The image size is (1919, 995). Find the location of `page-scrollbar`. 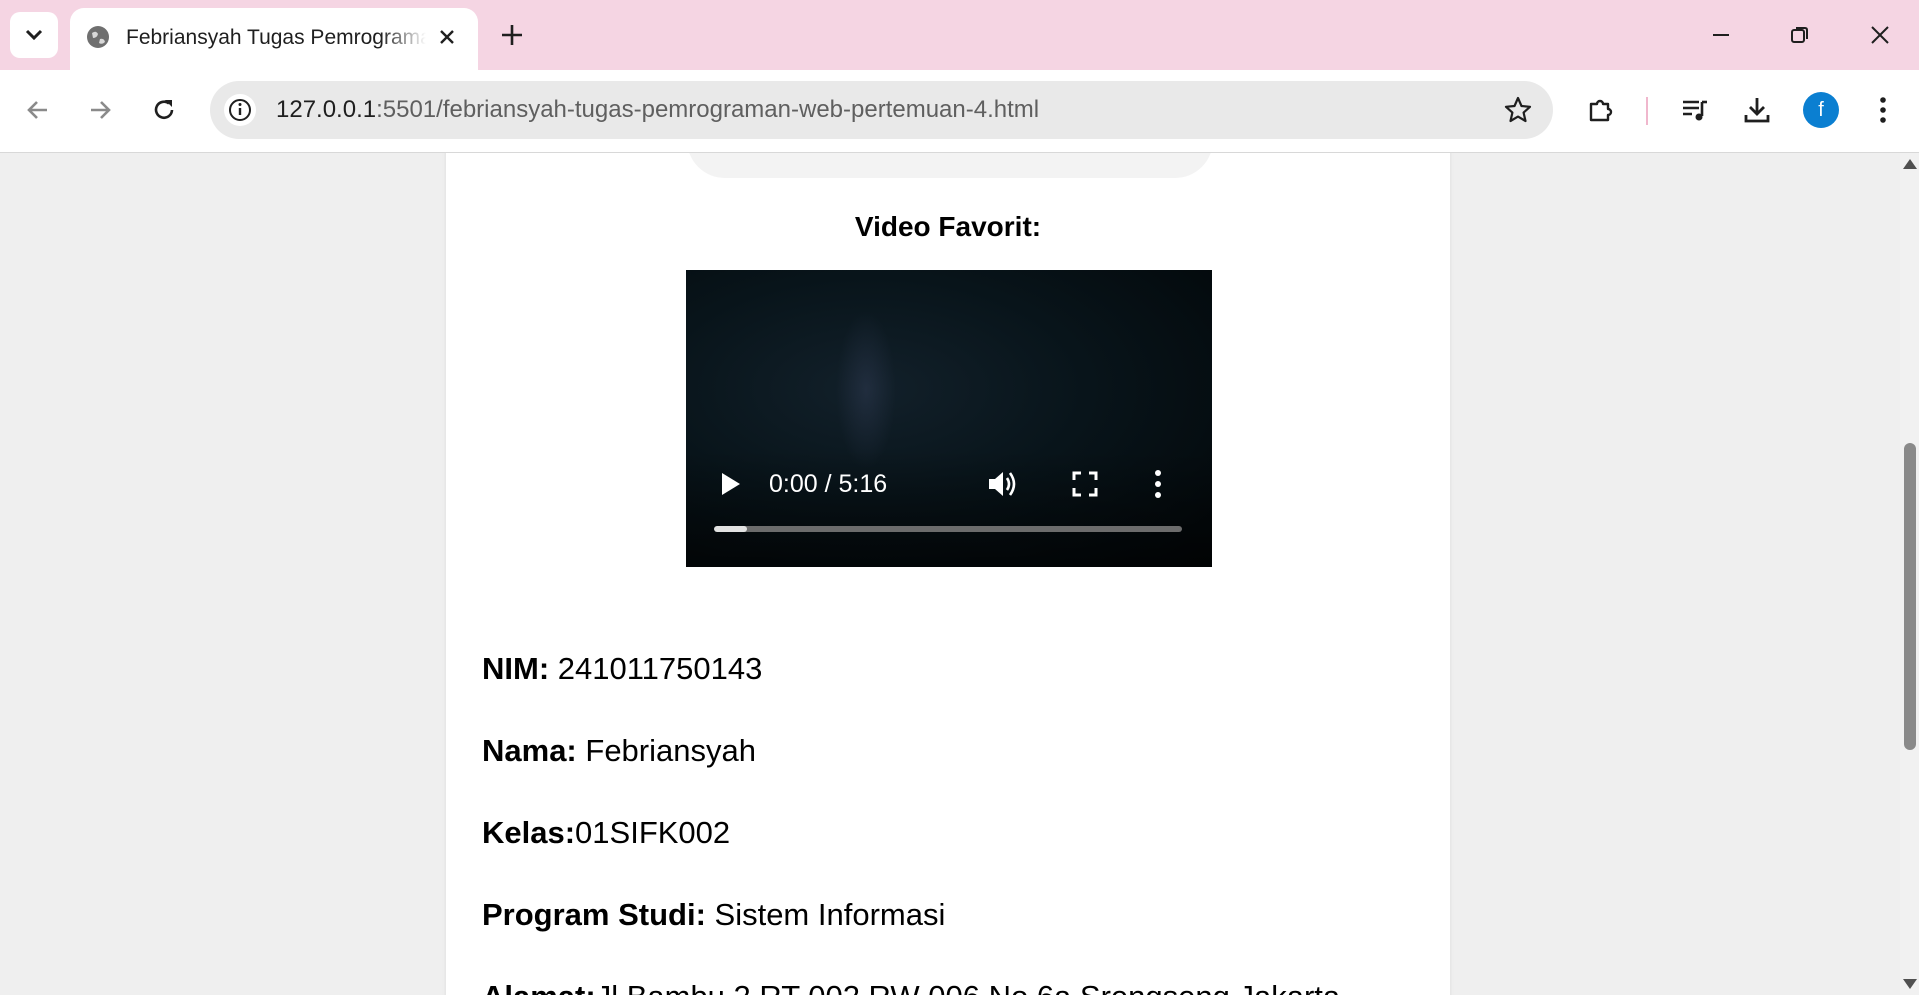

page-scrollbar is located at coordinates (1909, 574).